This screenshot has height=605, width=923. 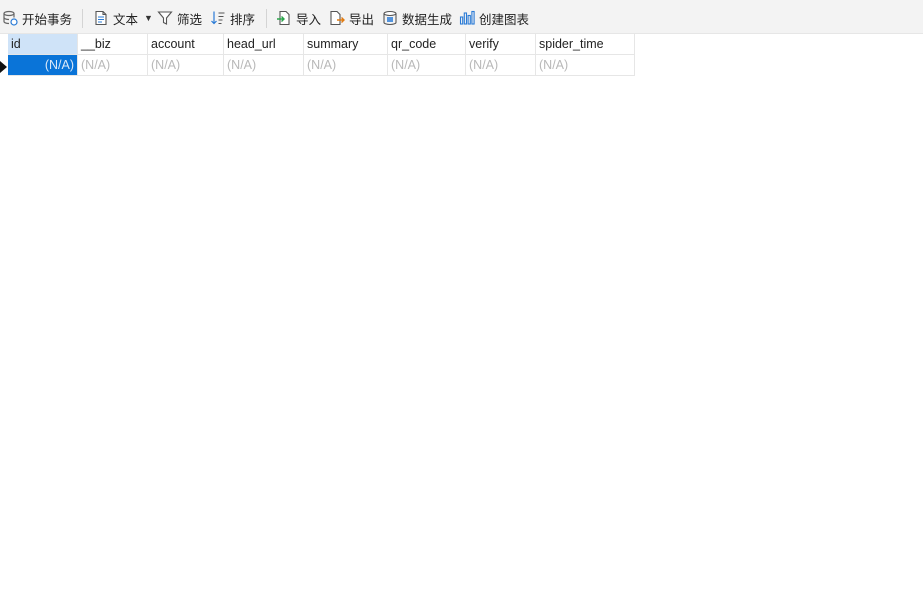 What do you see at coordinates (47, 19) in the screenshot?
I see `begin-transaction-label: 开始事务` at bounding box center [47, 19].